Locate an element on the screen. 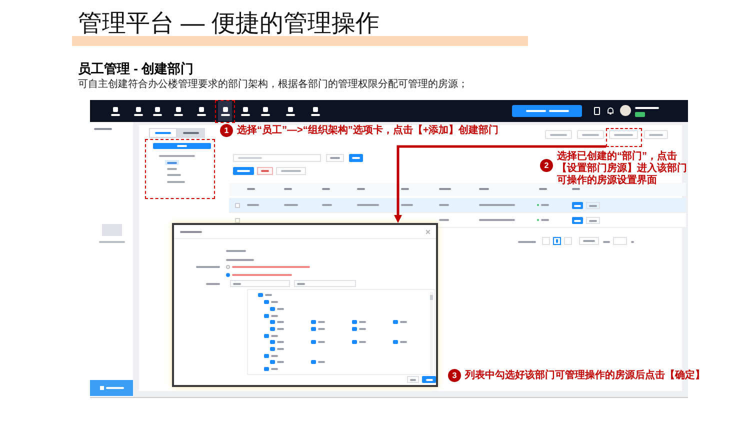  section-description: 可自主创建符合办公楼管理要求的部门架构，根据各部门的管理权限分配可管理的房源； is located at coordinates (273, 85).